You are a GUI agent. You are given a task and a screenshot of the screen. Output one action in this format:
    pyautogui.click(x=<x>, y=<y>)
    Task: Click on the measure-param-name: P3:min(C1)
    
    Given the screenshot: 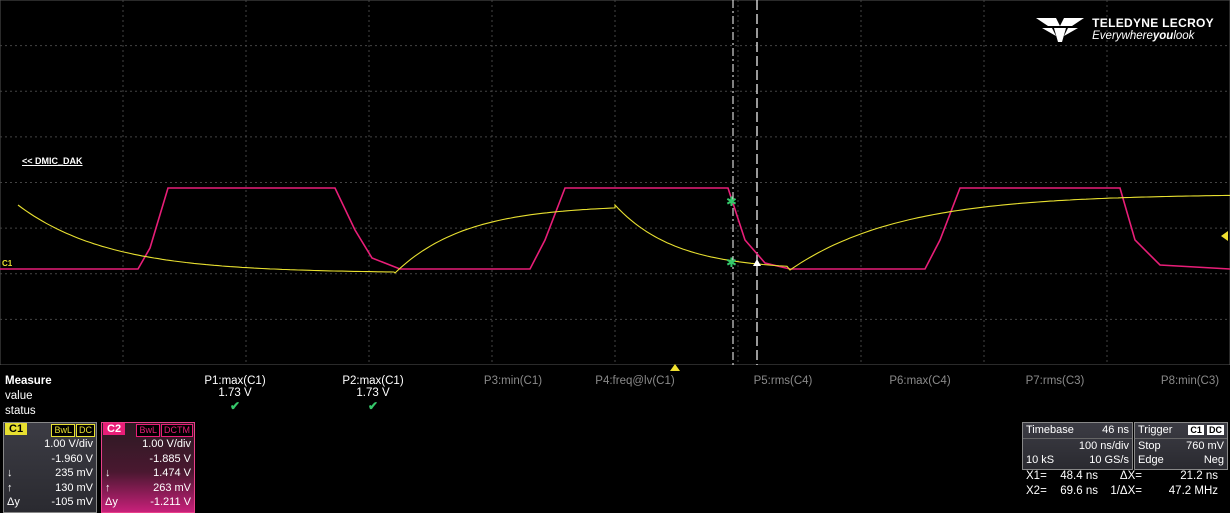 What is the action you would take?
    pyautogui.click(x=513, y=381)
    